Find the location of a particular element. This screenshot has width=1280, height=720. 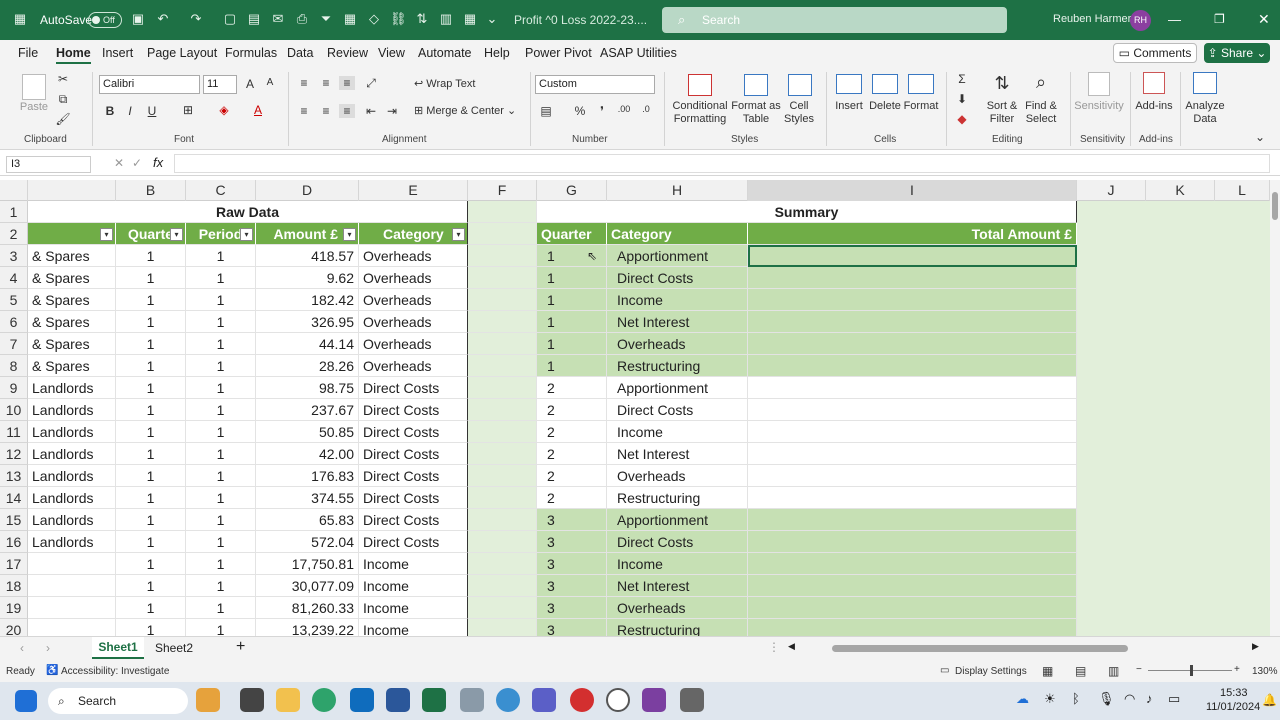

menu-view: View is located at coordinates (391, 53).